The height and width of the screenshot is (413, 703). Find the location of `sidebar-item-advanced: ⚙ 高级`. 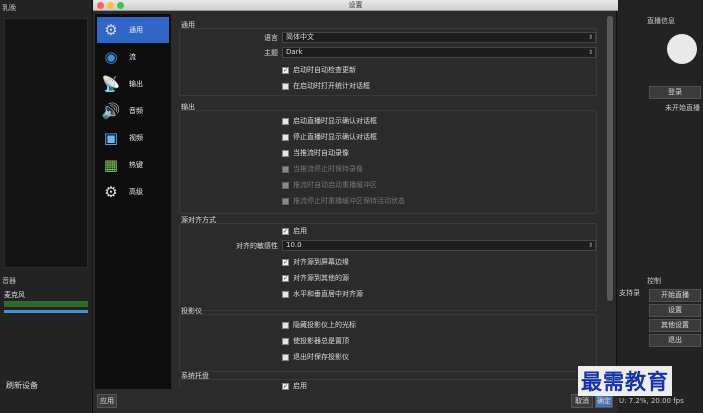

sidebar-item-advanced: ⚙ 高级 is located at coordinates (133, 192).